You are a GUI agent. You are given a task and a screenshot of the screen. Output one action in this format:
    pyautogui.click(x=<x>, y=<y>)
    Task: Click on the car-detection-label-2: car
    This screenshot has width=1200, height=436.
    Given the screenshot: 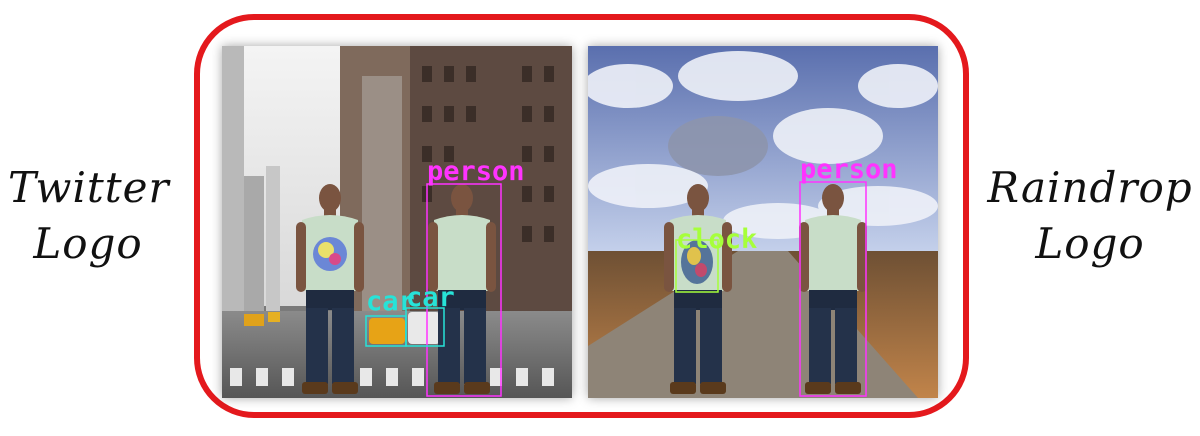 What is the action you would take?
    pyautogui.click(x=430, y=297)
    